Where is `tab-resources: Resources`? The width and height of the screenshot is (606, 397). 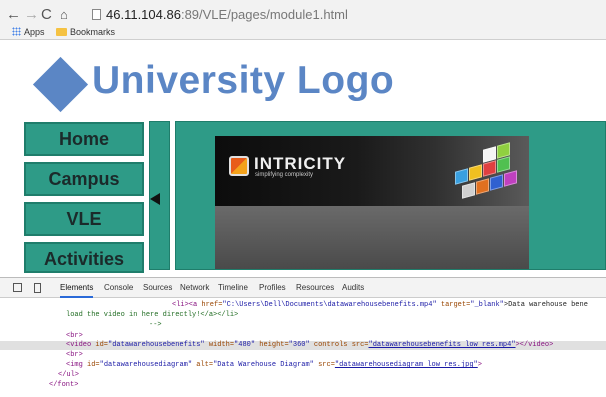 tab-resources: Resources is located at coordinates (315, 288).